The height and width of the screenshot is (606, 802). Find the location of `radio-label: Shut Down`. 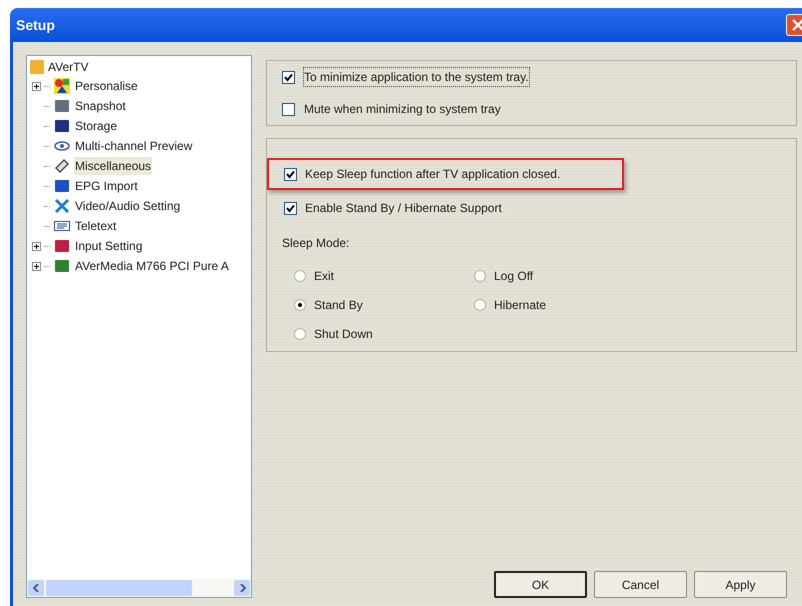

radio-label: Shut Down is located at coordinates (343, 333).